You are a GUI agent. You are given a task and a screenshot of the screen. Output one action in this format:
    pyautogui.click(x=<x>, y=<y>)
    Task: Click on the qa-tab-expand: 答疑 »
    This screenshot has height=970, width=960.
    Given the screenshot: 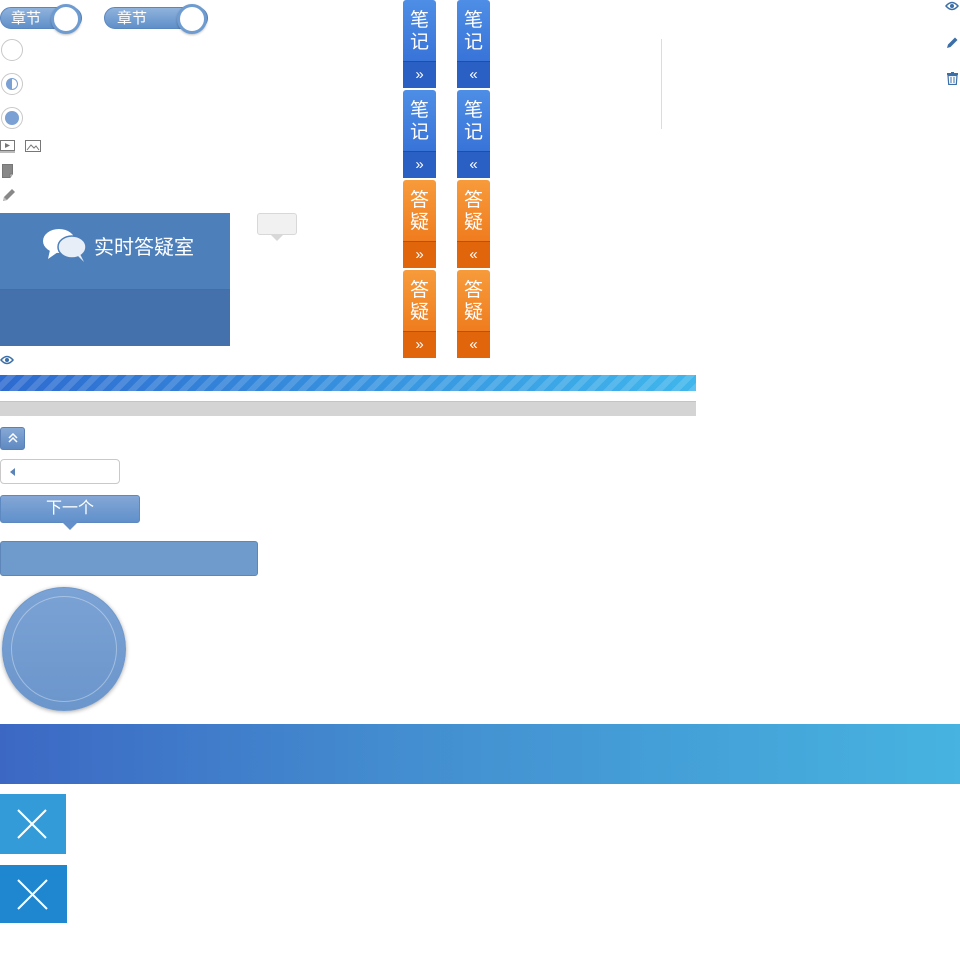 What is the action you would take?
    pyautogui.click(x=419, y=224)
    